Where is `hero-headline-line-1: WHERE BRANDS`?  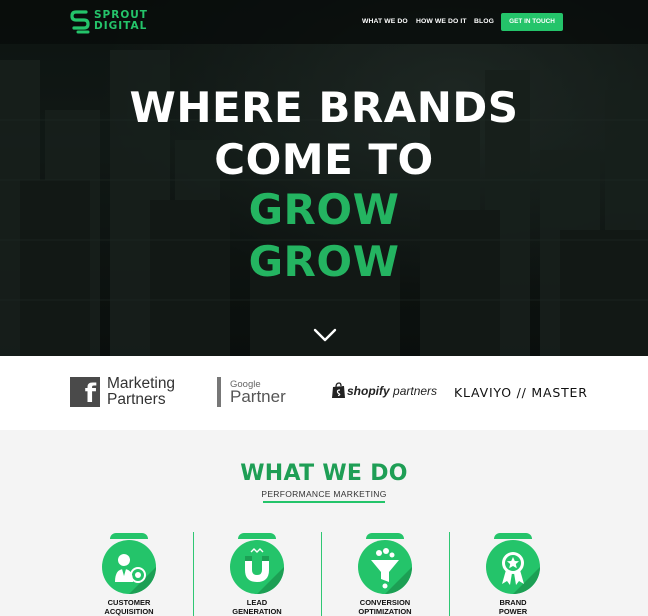 hero-headline-line-1: WHERE BRANDS is located at coordinates (324, 107).